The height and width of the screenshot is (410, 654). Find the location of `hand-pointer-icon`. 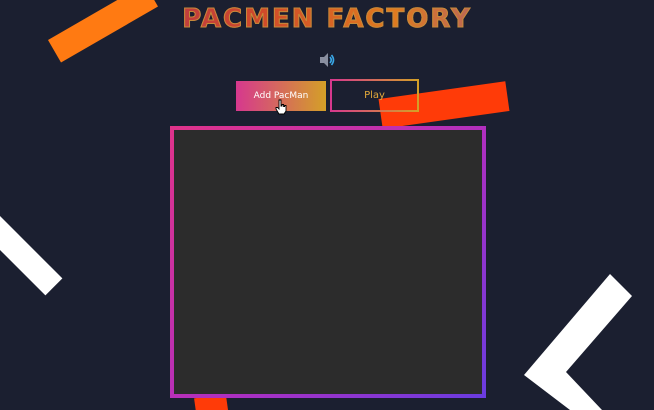

hand-pointer-icon is located at coordinates (281, 107).